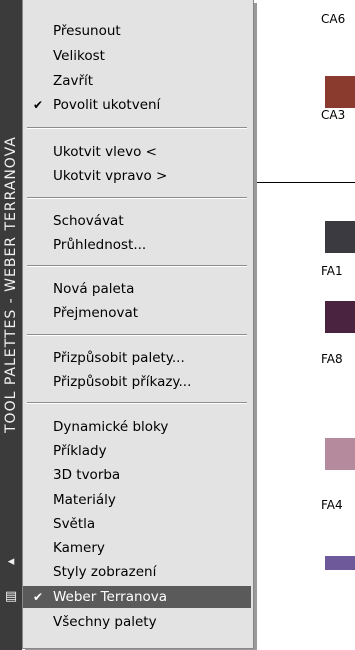  Describe the element at coordinates (79, 56) in the screenshot. I see `menu-item-label: Velikost` at that location.